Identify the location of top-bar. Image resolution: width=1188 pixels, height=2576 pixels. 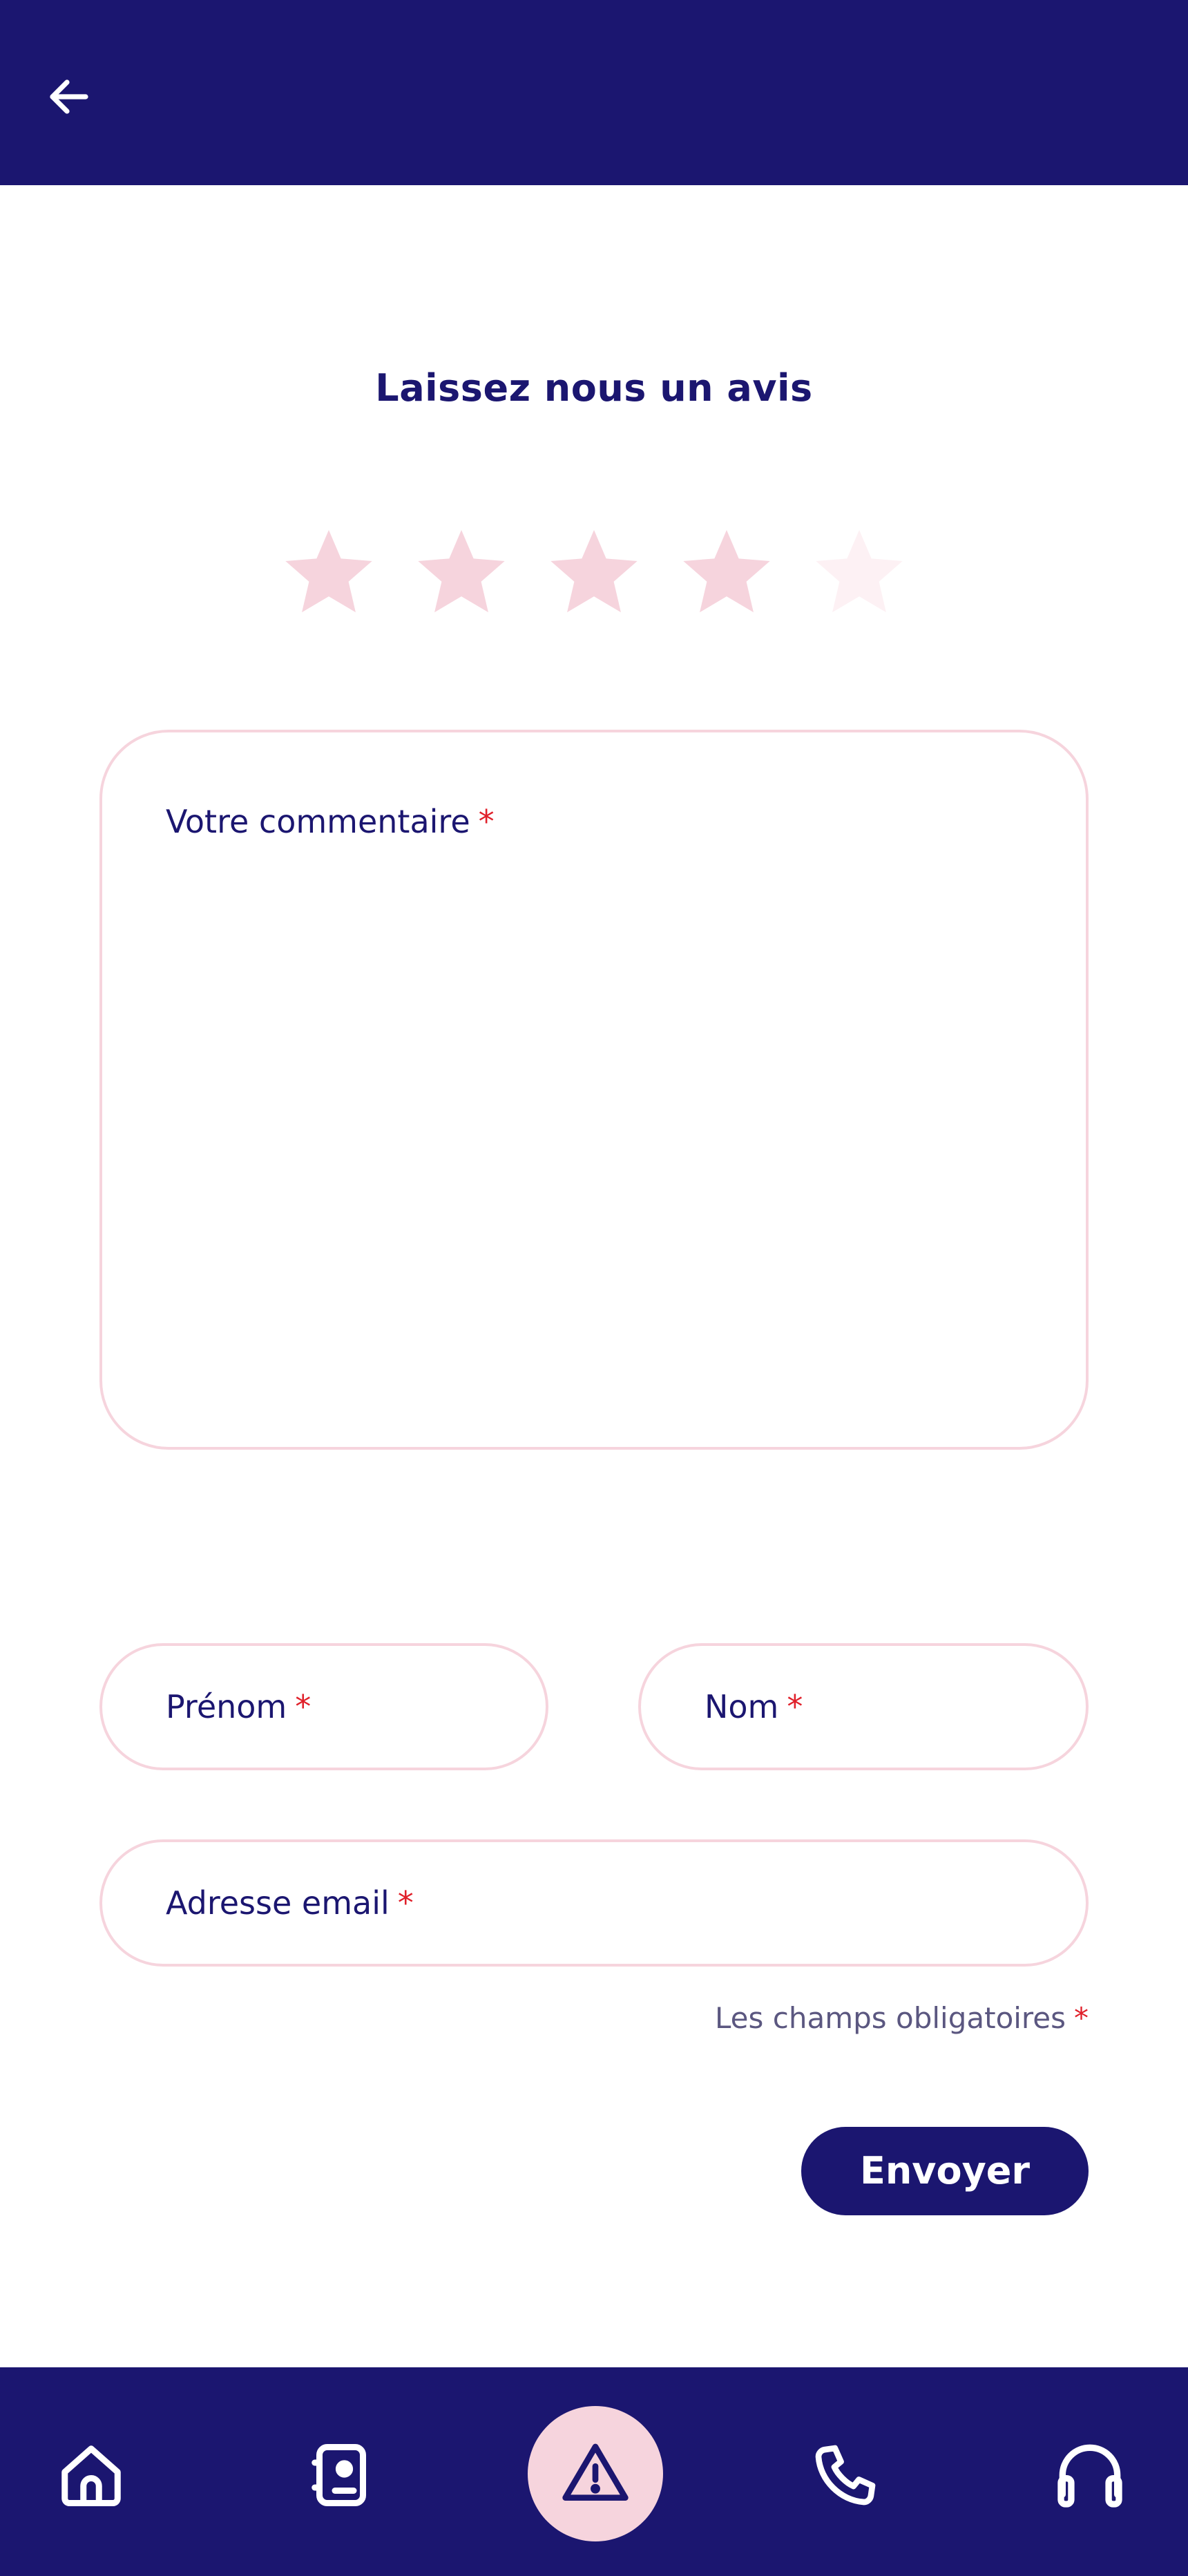
(594, 92).